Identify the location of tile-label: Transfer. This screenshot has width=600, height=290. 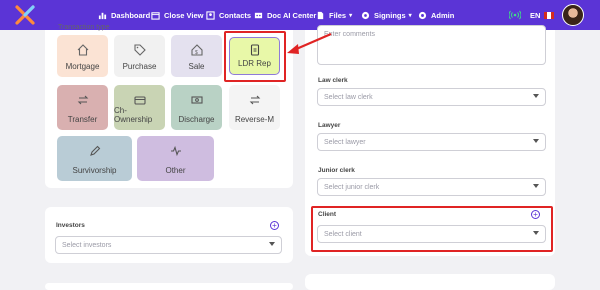
(82, 119).